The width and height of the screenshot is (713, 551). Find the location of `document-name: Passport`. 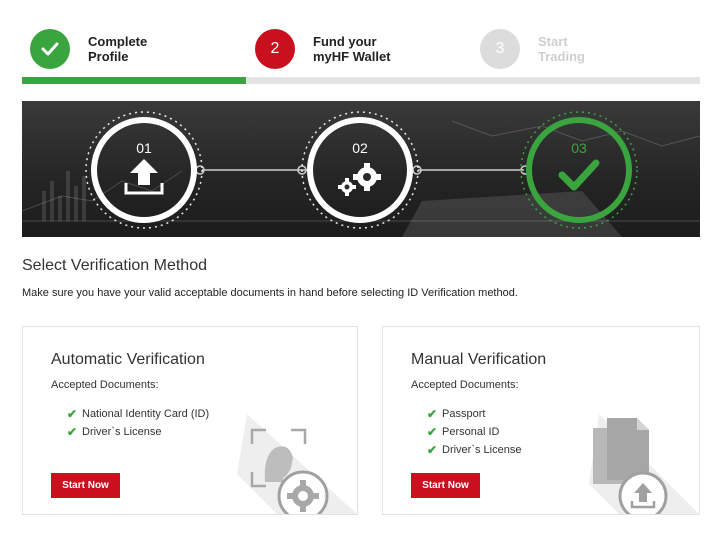

document-name: Passport is located at coordinates (464, 414).